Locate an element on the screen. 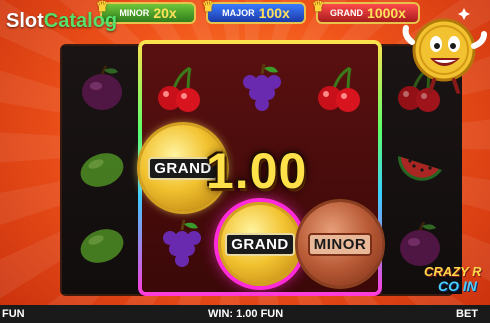 The height and width of the screenshot is (323, 490). win-amount-display: 1.00 is located at coordinates (257, 171).